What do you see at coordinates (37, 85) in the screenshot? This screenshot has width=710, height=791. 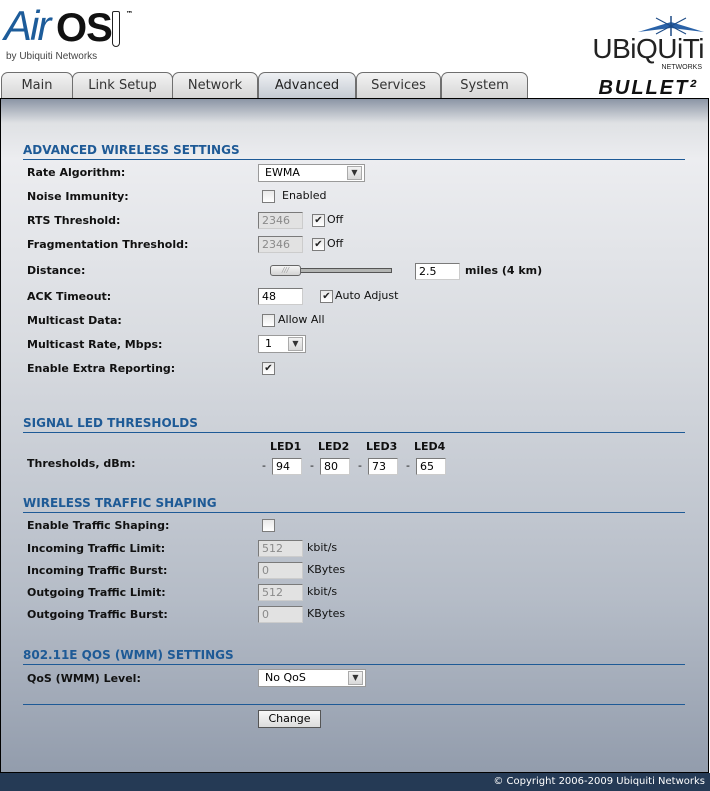 I see `tab-main: Main` at bounding box center [37, 85].